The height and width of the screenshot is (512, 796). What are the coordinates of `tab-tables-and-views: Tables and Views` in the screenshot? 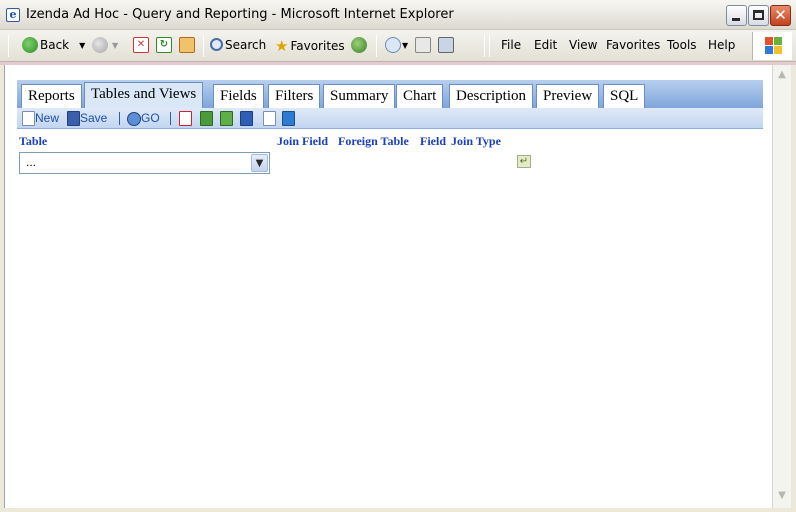 It's located at (144, 95).